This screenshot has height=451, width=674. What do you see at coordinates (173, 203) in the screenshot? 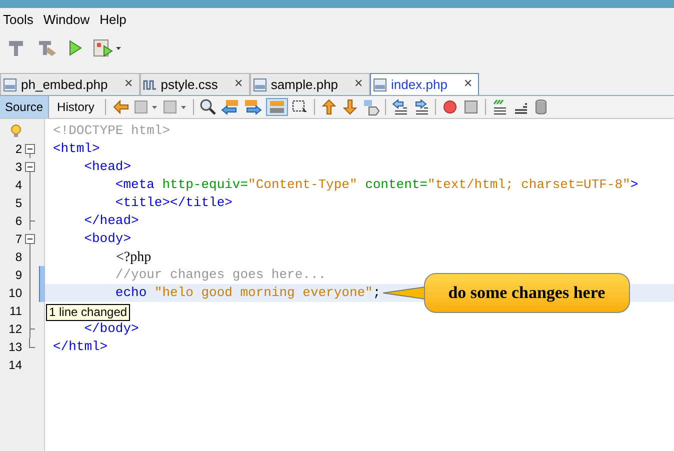
I see `code-line: <title></title>` at bounding box center [173, 203].